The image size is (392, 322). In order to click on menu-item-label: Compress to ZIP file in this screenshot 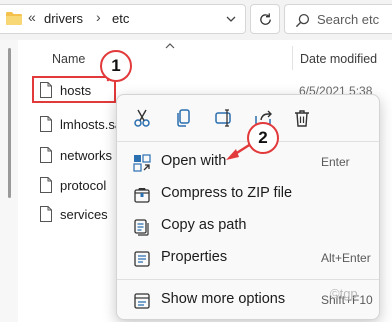, I will do `click(227, 193)`.